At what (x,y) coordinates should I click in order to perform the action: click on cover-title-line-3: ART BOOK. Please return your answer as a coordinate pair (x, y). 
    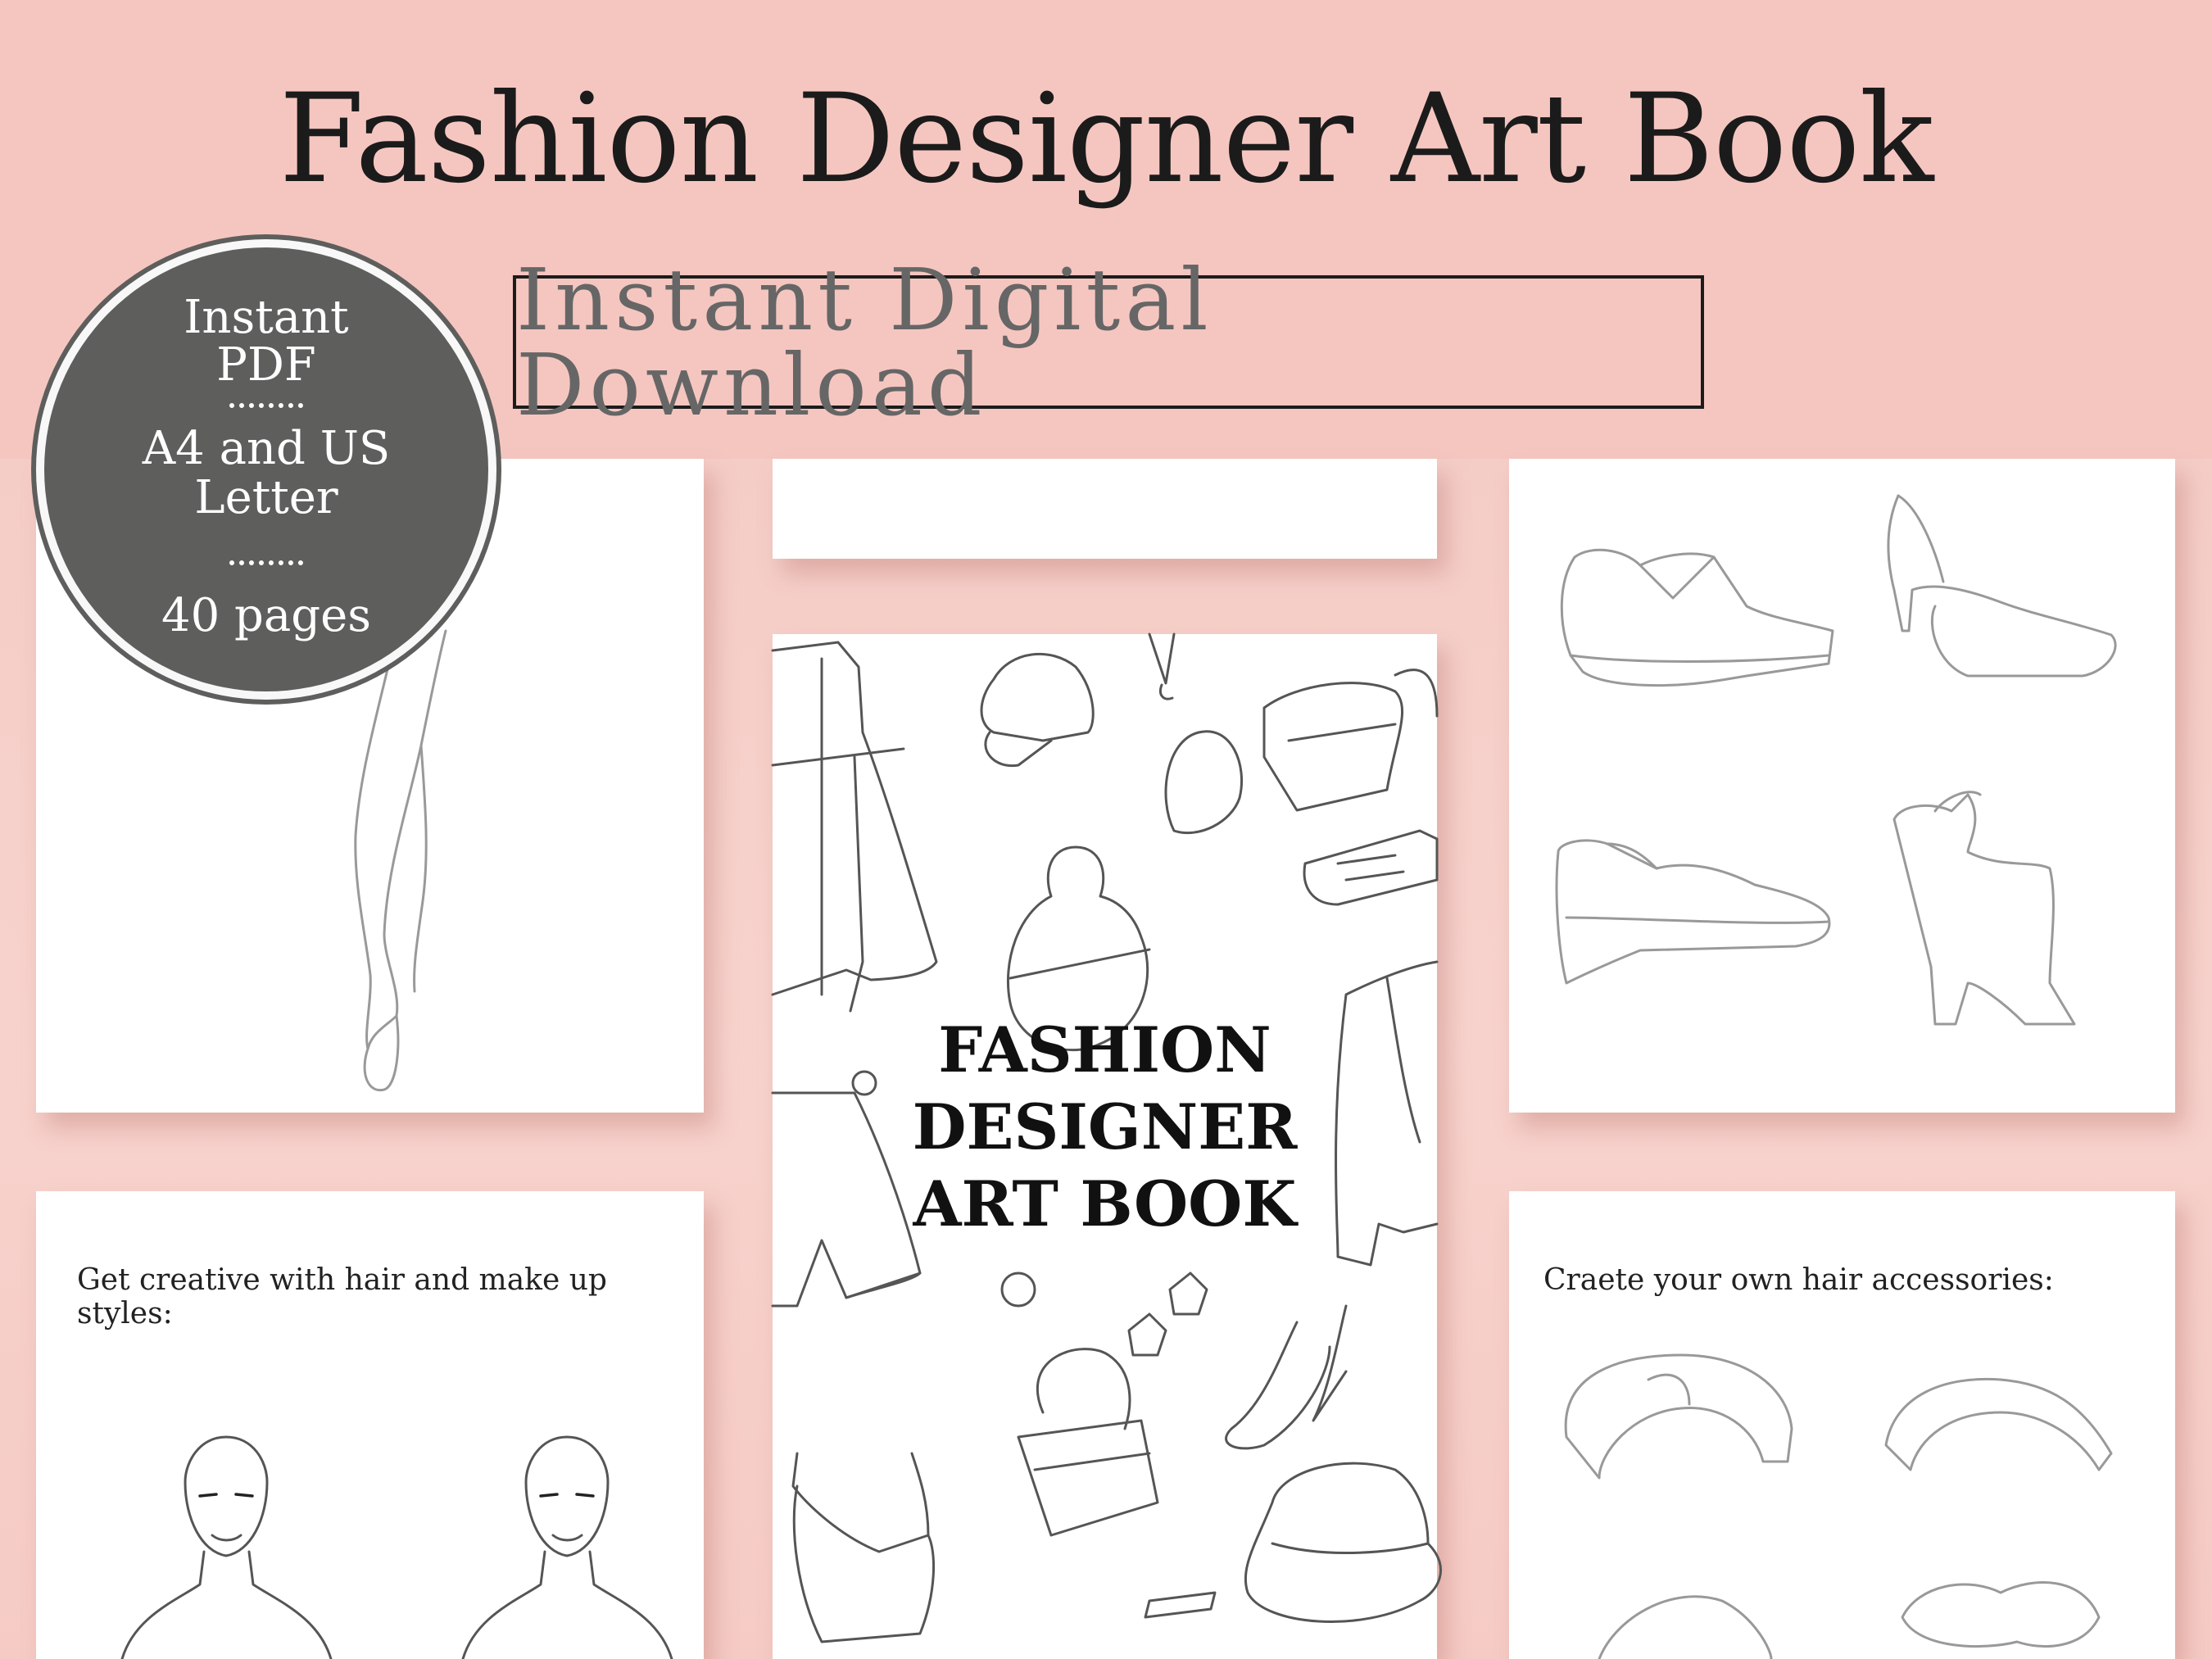
    Looking at the image, I should click on (1105, 1203).